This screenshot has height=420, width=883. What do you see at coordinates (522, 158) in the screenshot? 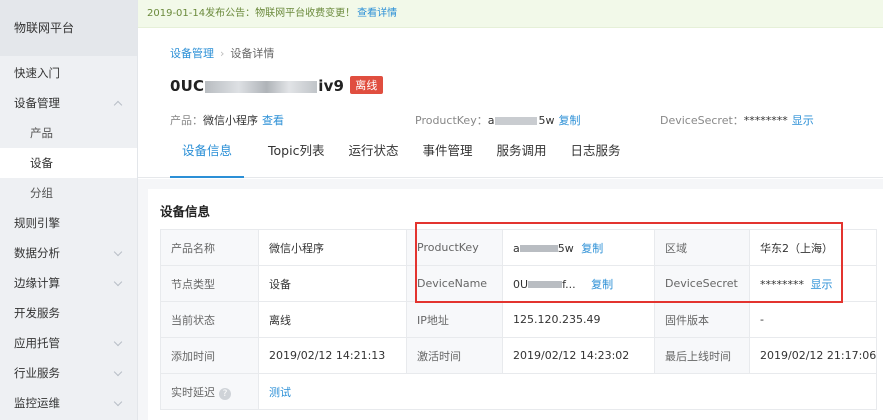
I see `tab-service-call: 服务调用` at bounding box center [522, 158].